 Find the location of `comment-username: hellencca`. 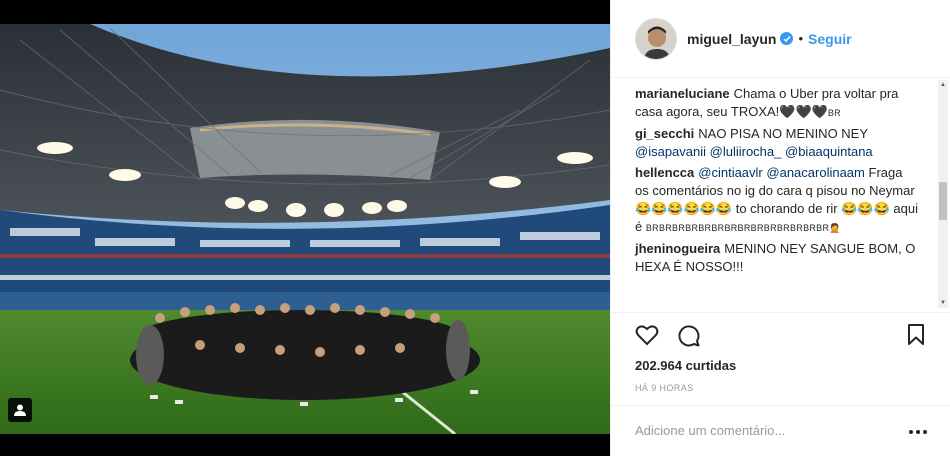

comment-username: hellencca is located at coordinates (664, 172).